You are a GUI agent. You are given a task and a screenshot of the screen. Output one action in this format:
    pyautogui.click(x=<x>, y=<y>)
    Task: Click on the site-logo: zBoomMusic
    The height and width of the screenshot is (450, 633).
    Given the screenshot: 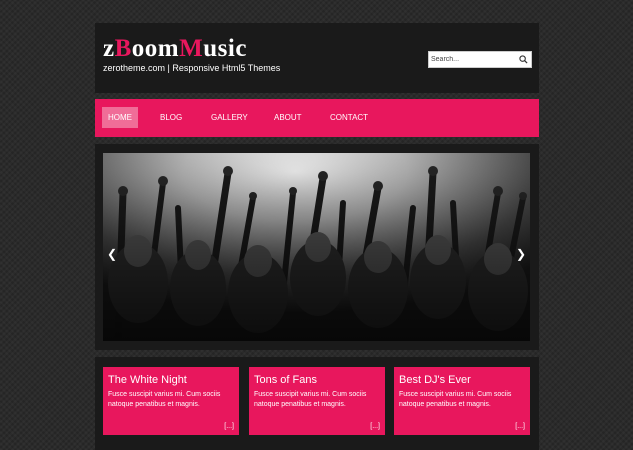 What is the action you would take?
    pyautogui.click(x=175, y=49)
    